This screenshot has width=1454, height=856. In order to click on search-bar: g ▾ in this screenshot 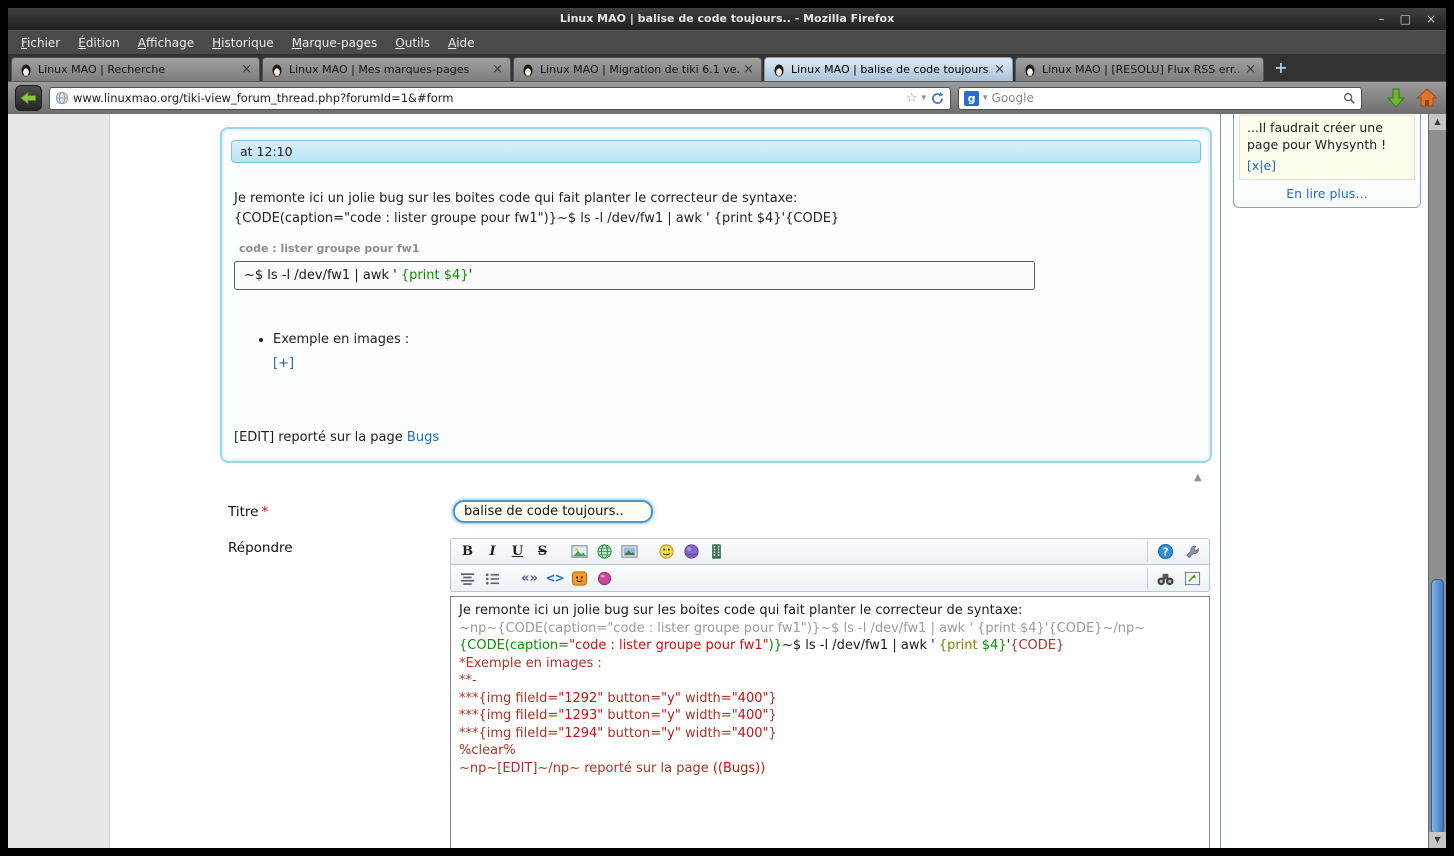, I will do `click(1160, 98)`.